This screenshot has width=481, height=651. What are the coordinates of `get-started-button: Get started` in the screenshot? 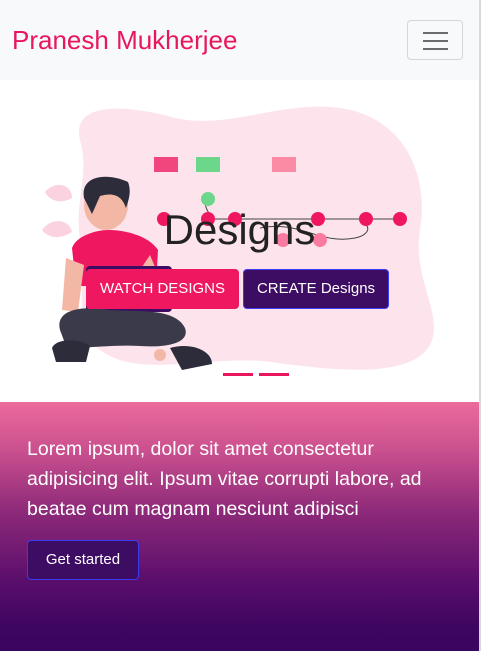 It's located at (83, 560).